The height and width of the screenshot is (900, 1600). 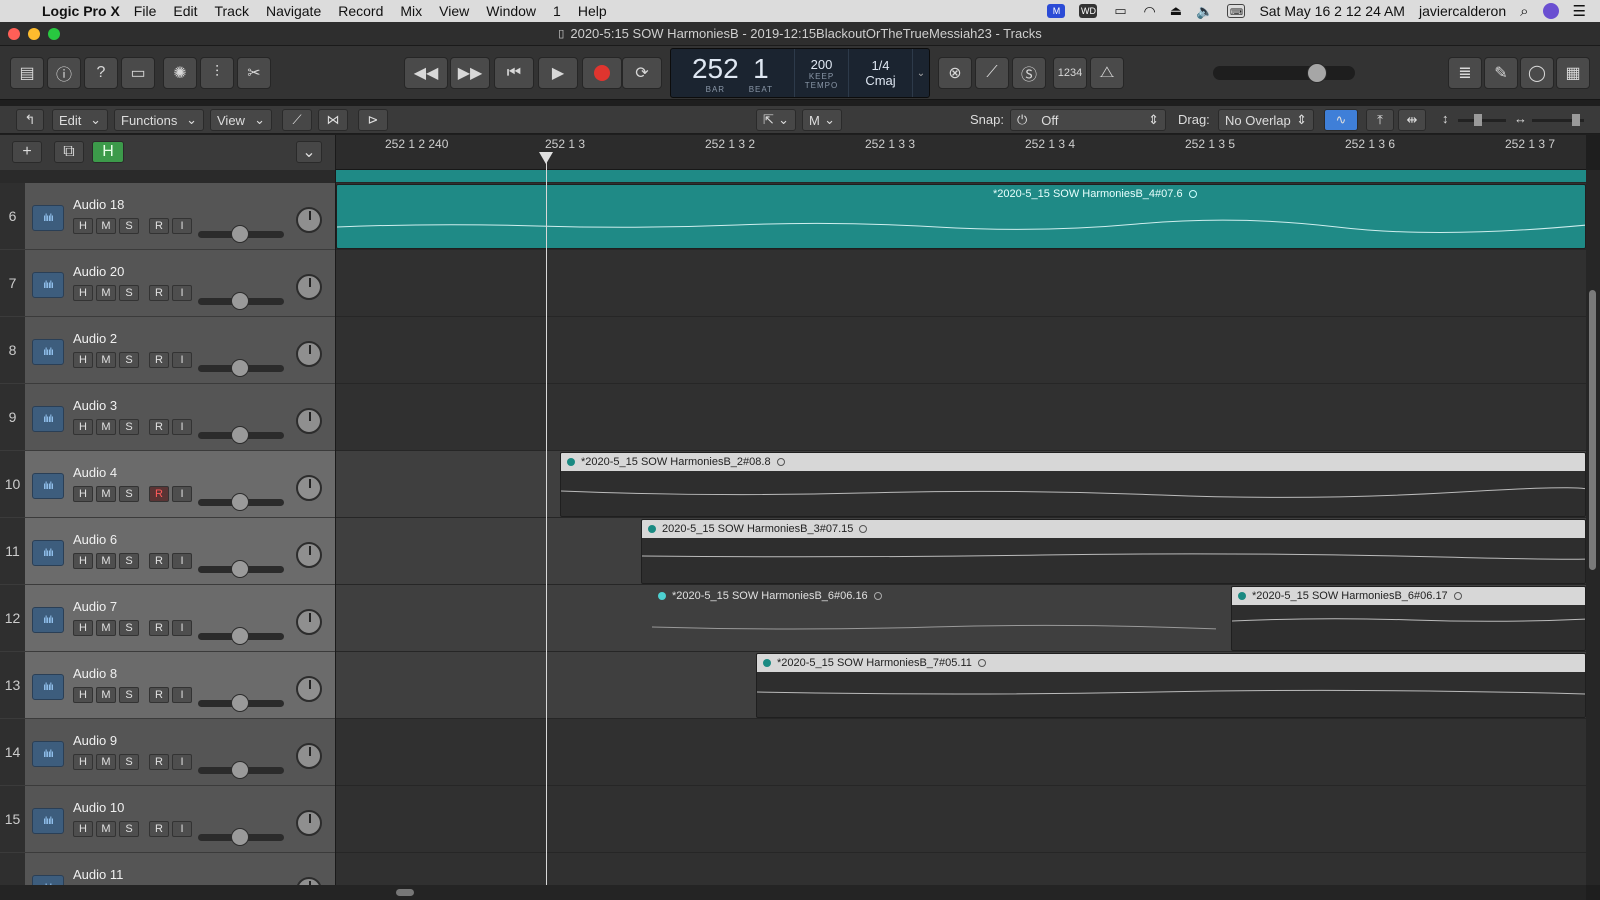 What do you see at coordinates (30, 120) in the screenshot?
I see `hierarchy-up-button: ↰` at bounding box center [30, 120].